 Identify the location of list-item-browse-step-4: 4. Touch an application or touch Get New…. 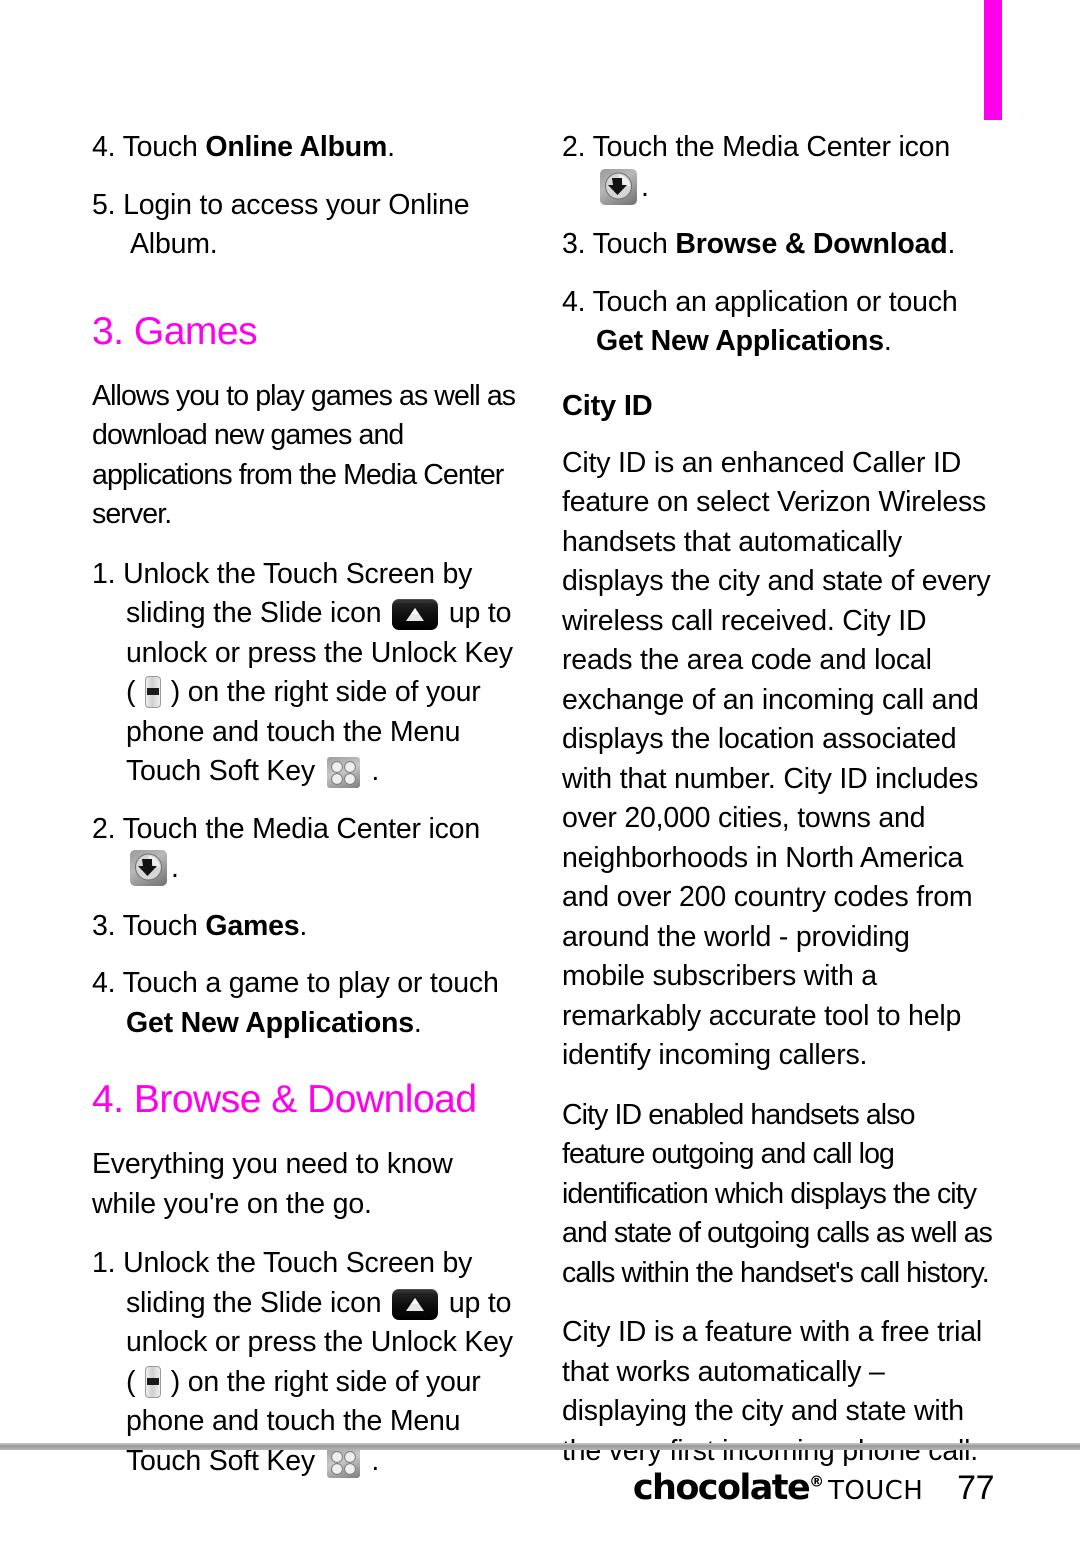
(777, 322).